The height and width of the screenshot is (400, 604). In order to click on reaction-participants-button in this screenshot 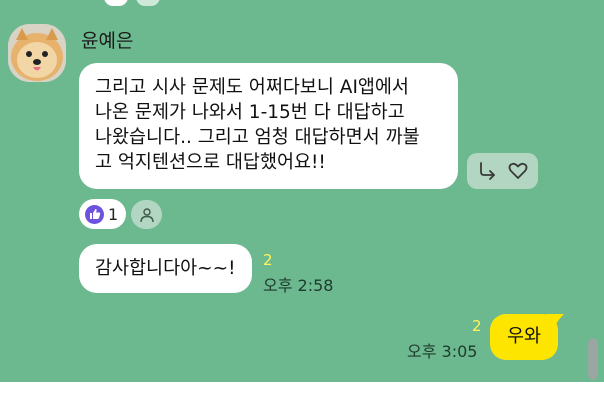, I will do `click(146, 214)`.